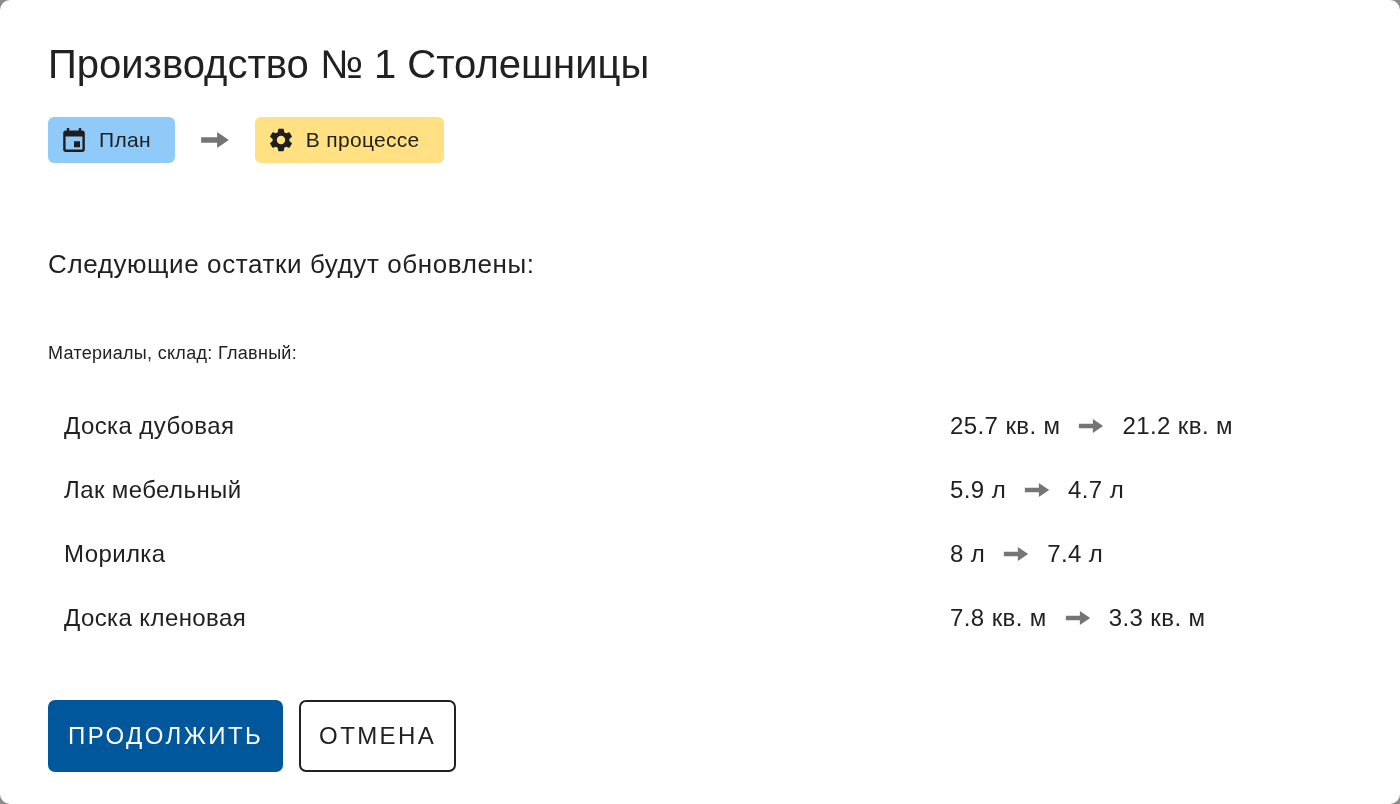  Describe the element at coordinates (166, 736) in the screenshot. I see `continue-button: ПРОДОЛЖИТЬ` at that location.